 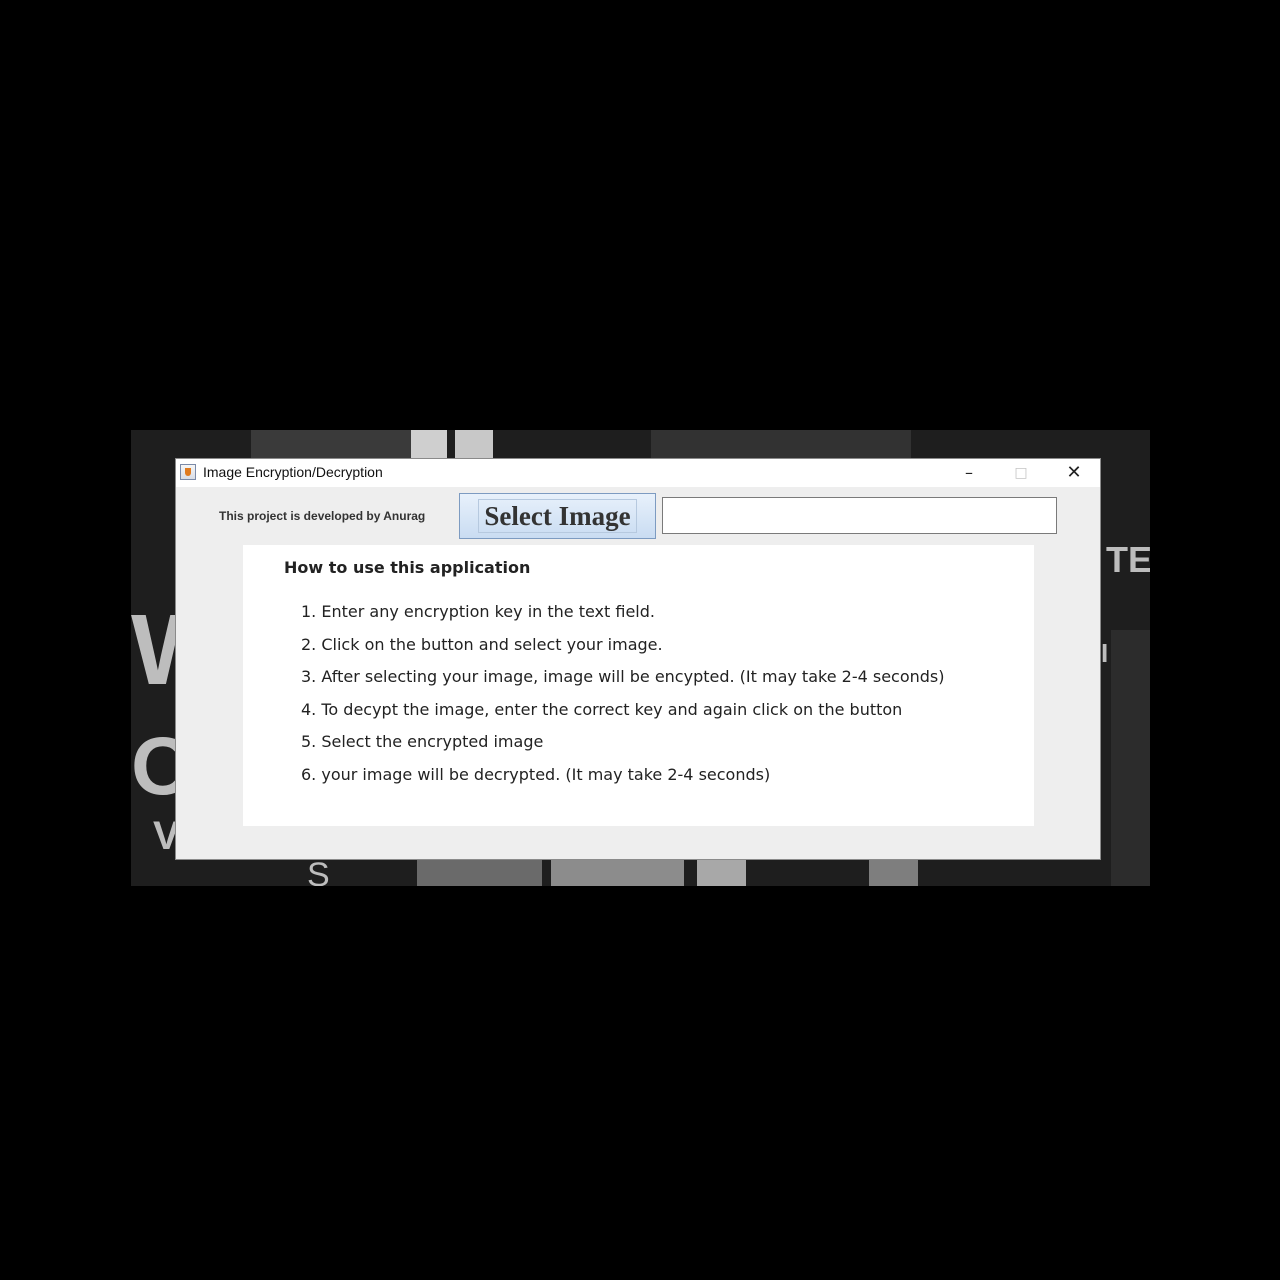 I want to click on maximize-button: □, so click(x=1021, y=473).